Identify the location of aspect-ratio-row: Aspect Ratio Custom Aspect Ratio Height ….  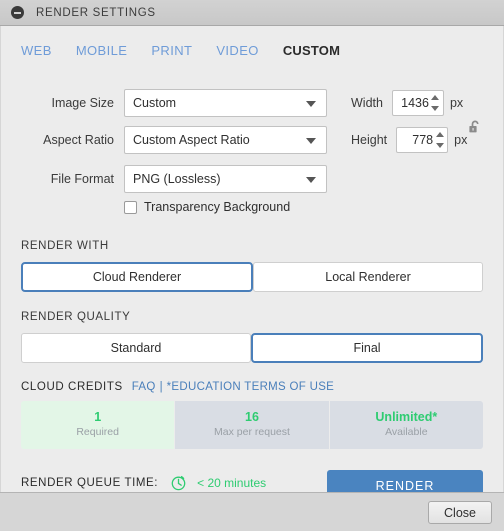
(252, 140).